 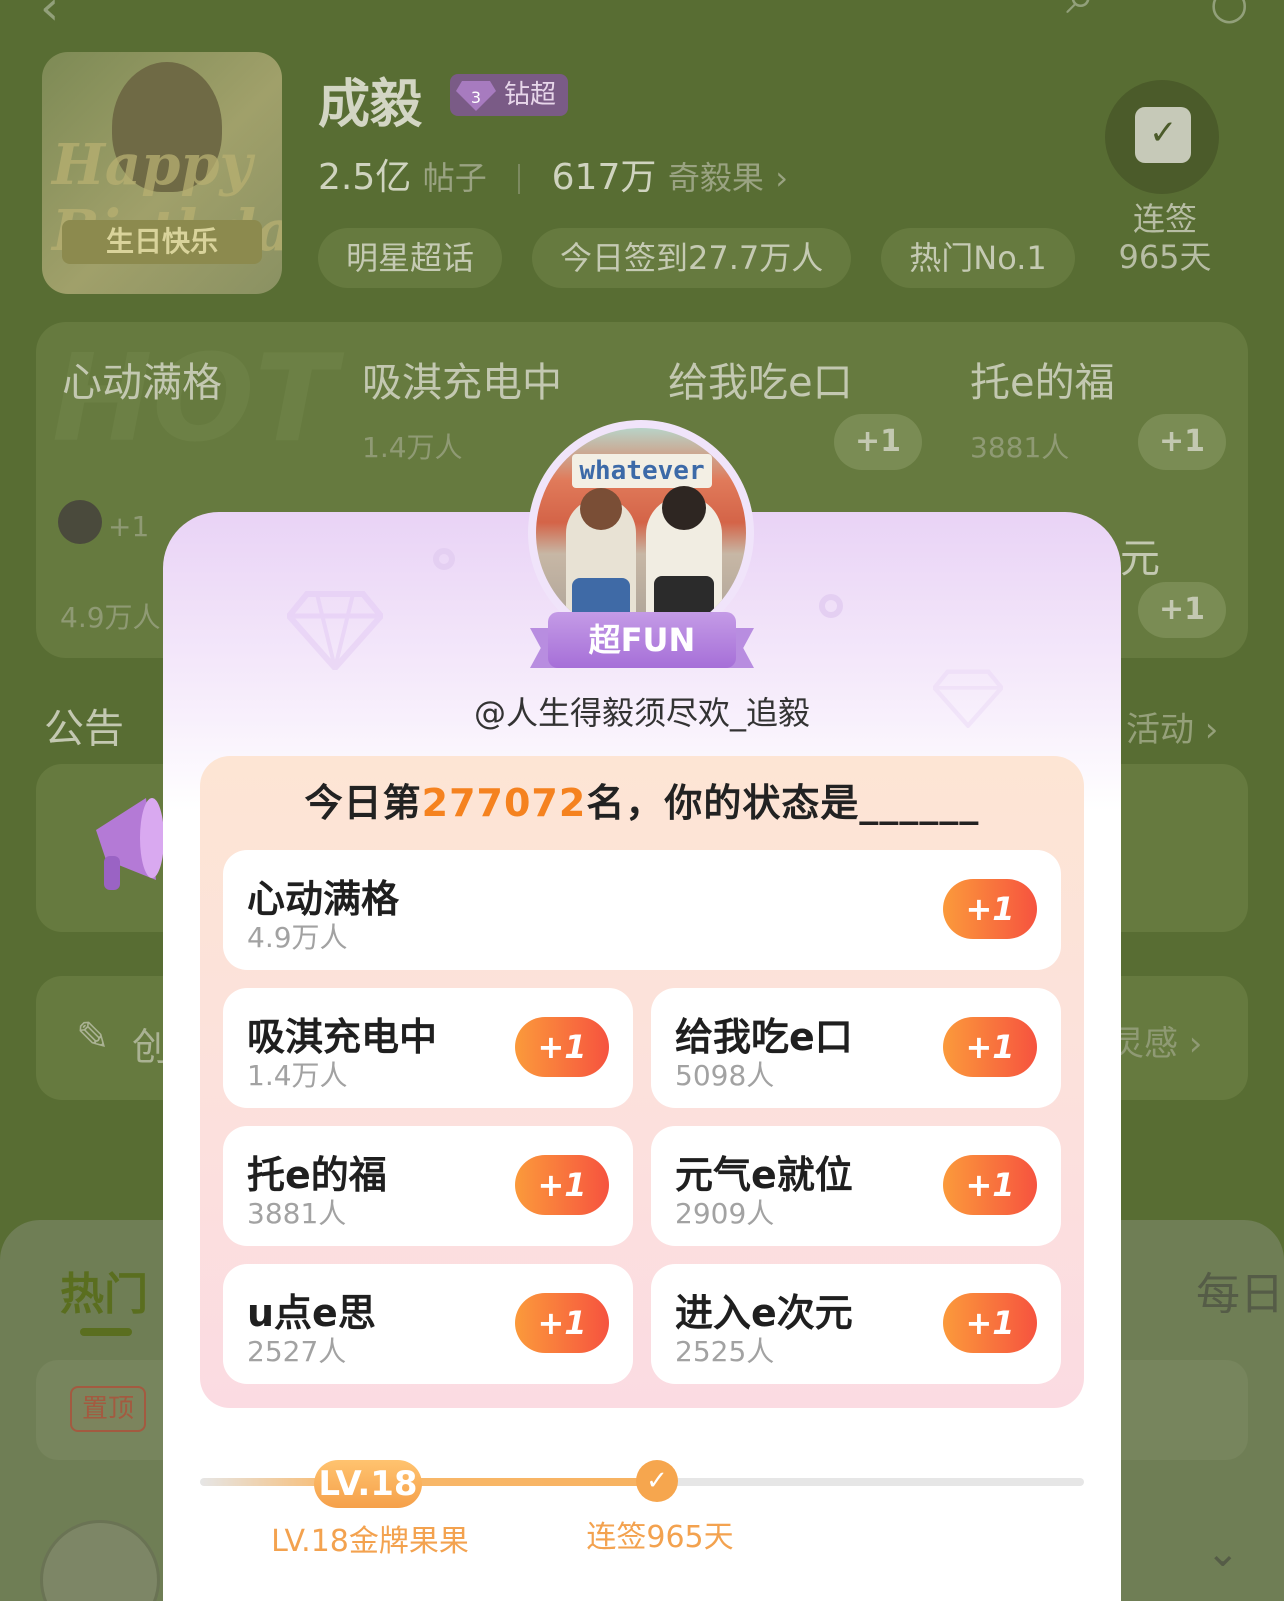 I want to click on checkin-streak: 连签 965天, so click(x=1165, y=238).